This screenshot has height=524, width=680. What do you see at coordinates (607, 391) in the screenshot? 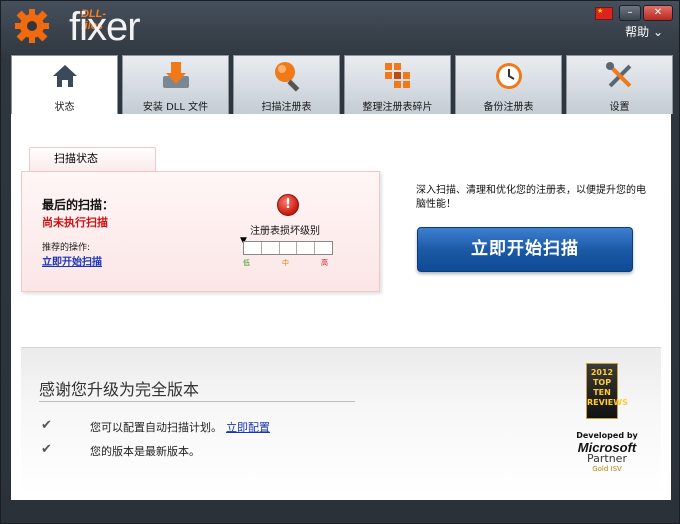
I see `top-ten-award-badge: 2012 TOP TEN REVIEWS` at bounding box center [607, 391].